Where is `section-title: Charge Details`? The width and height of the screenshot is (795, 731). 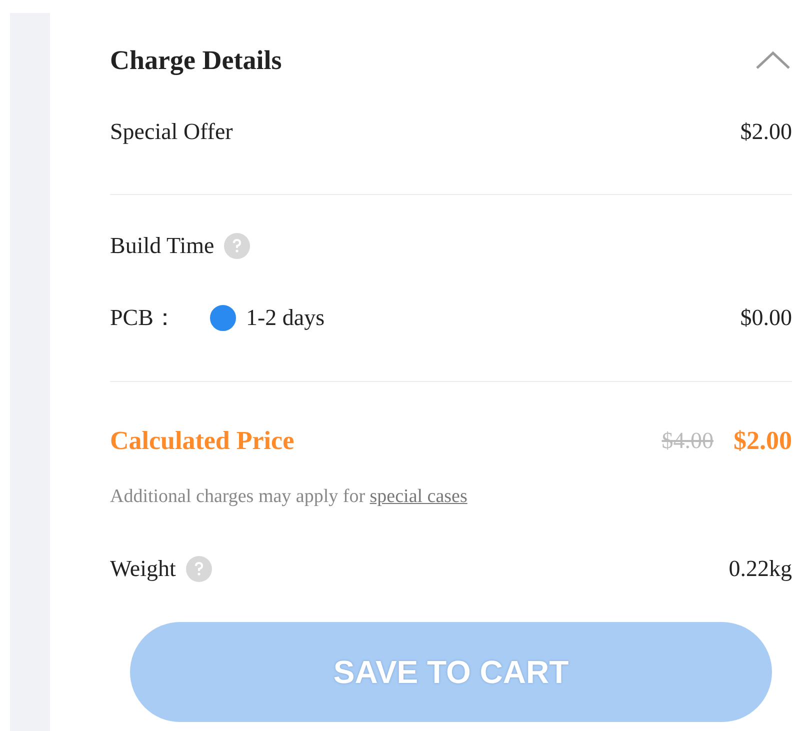 section-title: Charge Details is located at coordinates (196, 60).